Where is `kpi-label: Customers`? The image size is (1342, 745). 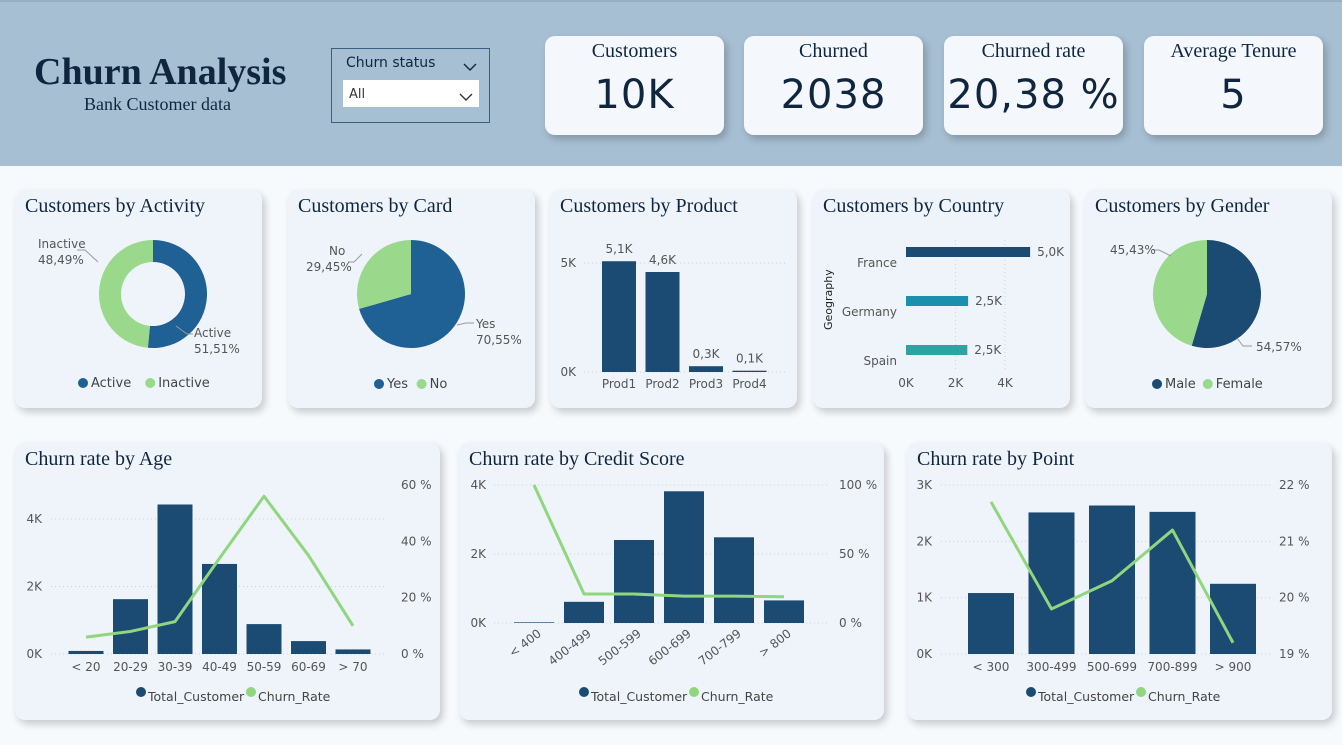
kpi-label: Customers is located at coordinates (634, 51).